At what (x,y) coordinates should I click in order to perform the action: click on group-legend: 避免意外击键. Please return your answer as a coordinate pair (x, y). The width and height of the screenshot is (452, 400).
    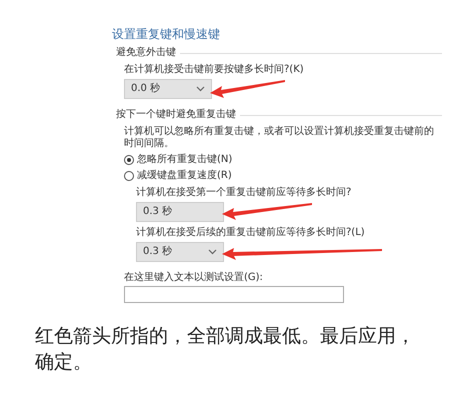
    Looking at the image, I should click on (146, 53).